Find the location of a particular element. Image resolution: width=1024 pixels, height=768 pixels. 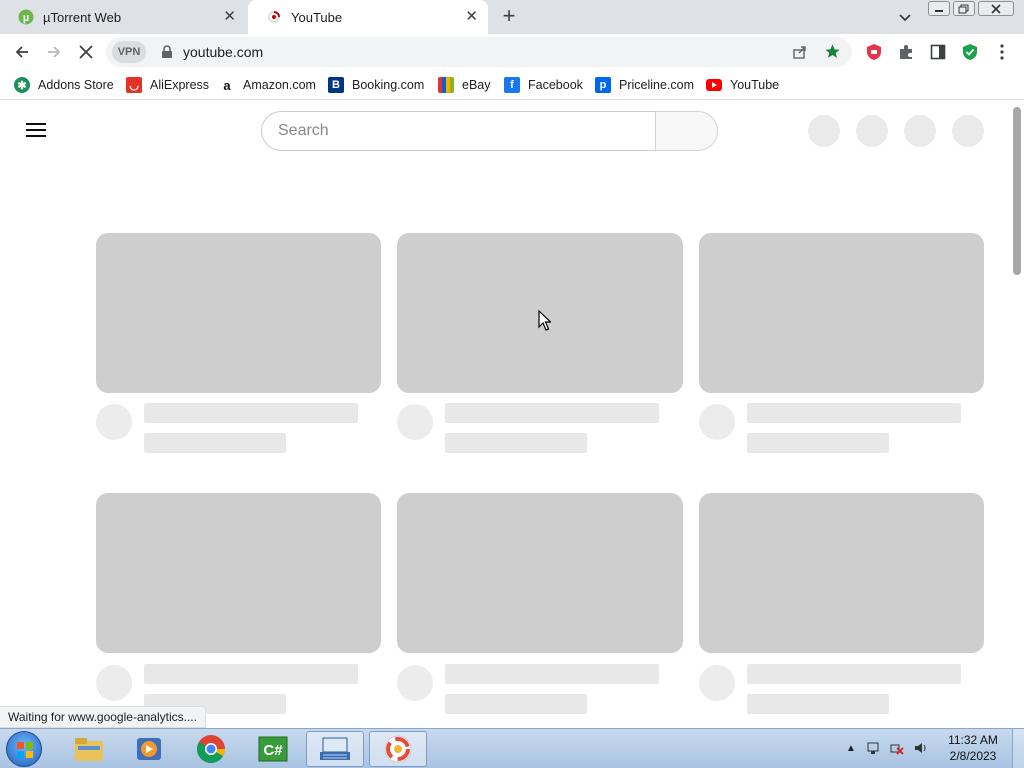

bookmark-label: Addons Store is located at coordinates (76, 85).